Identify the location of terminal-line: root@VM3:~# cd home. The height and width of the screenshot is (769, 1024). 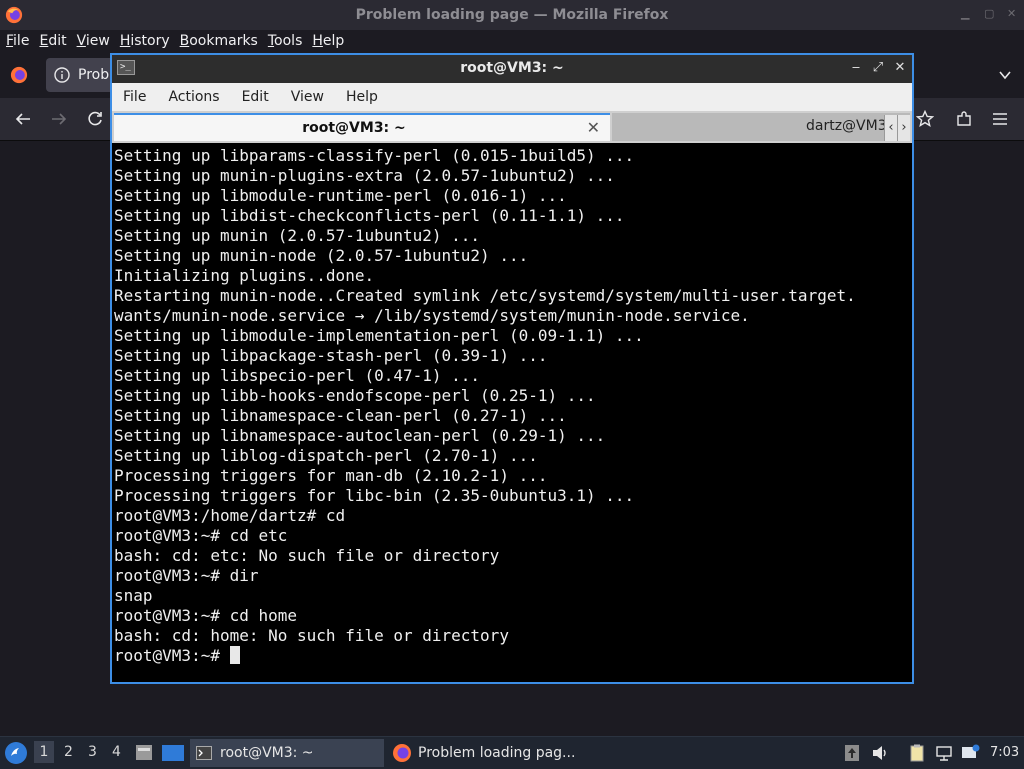
(206, 615).